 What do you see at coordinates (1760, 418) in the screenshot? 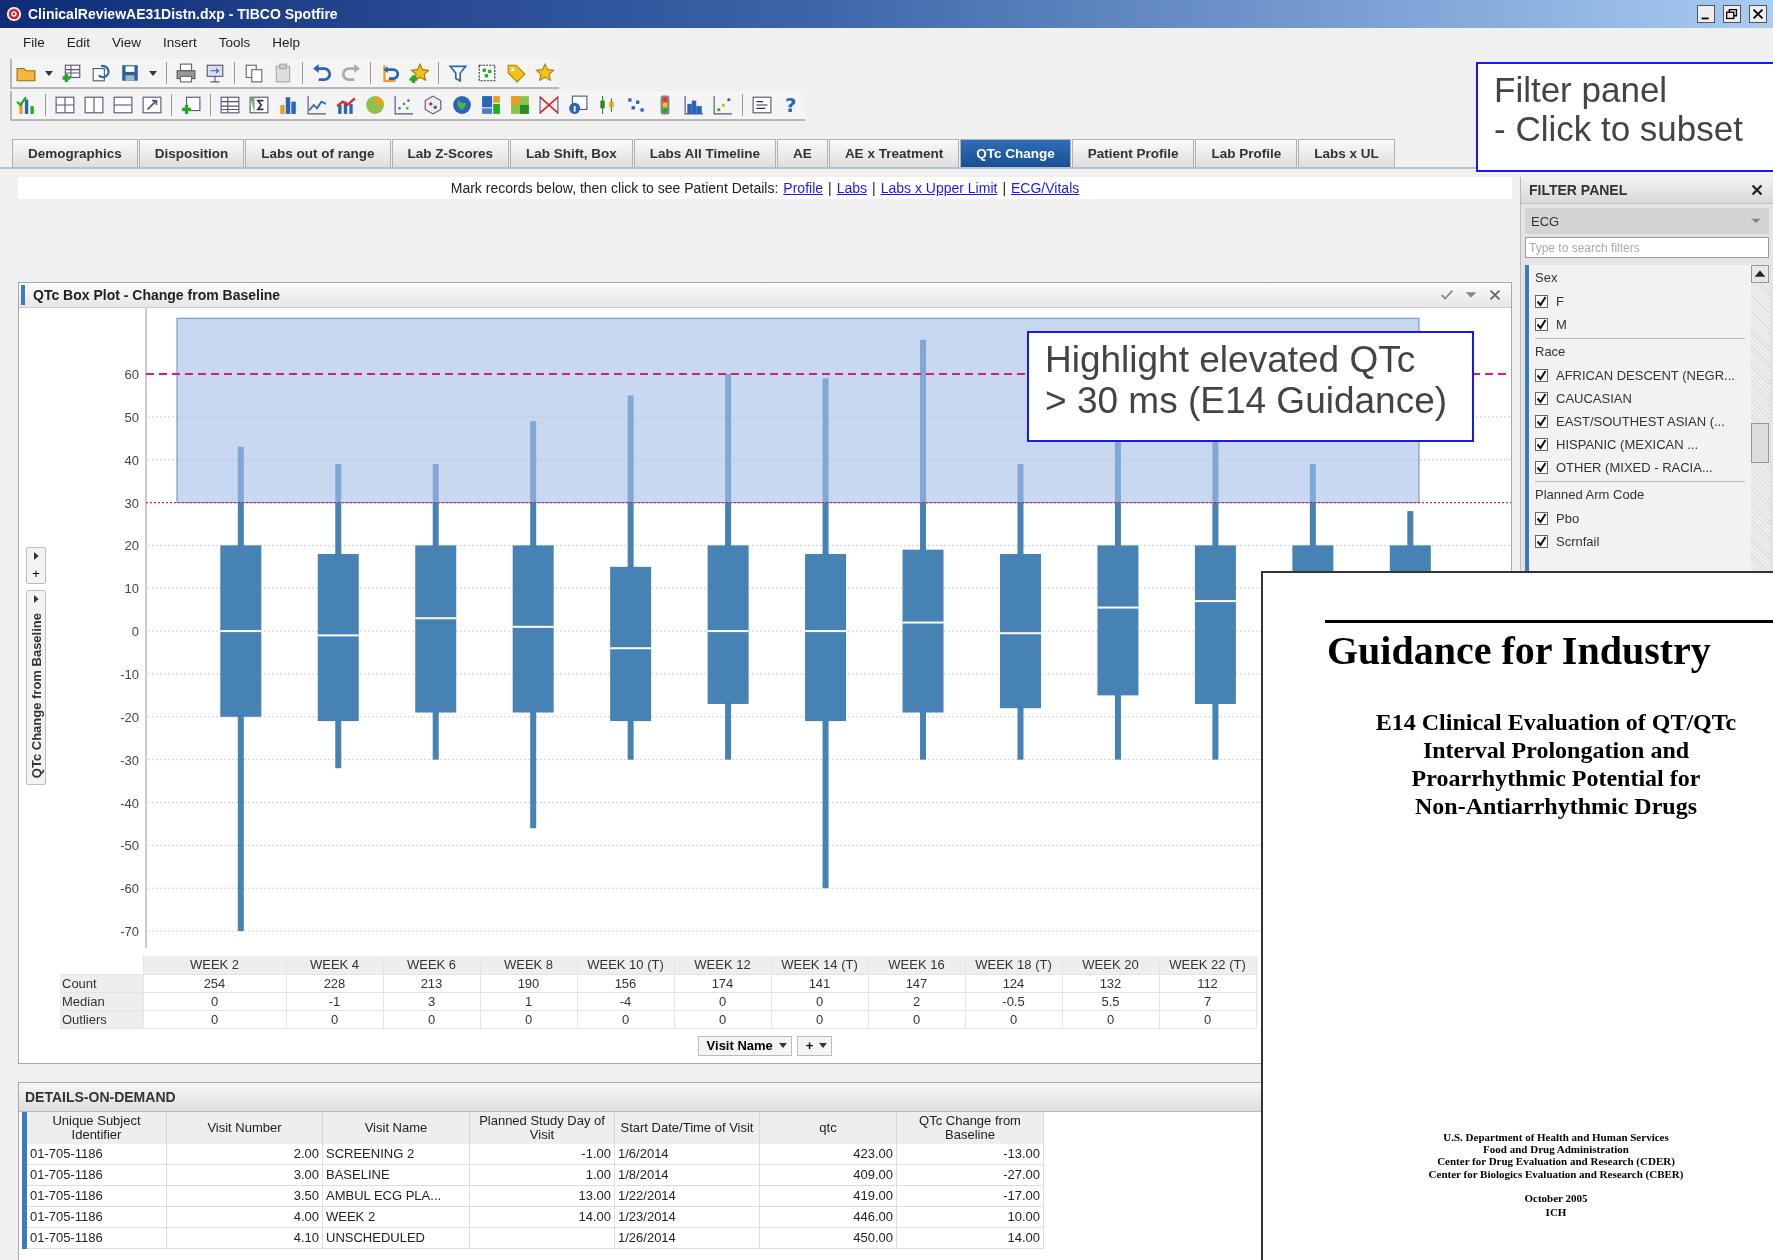
I see `scrollbar` at bounding box center [1760, 418].